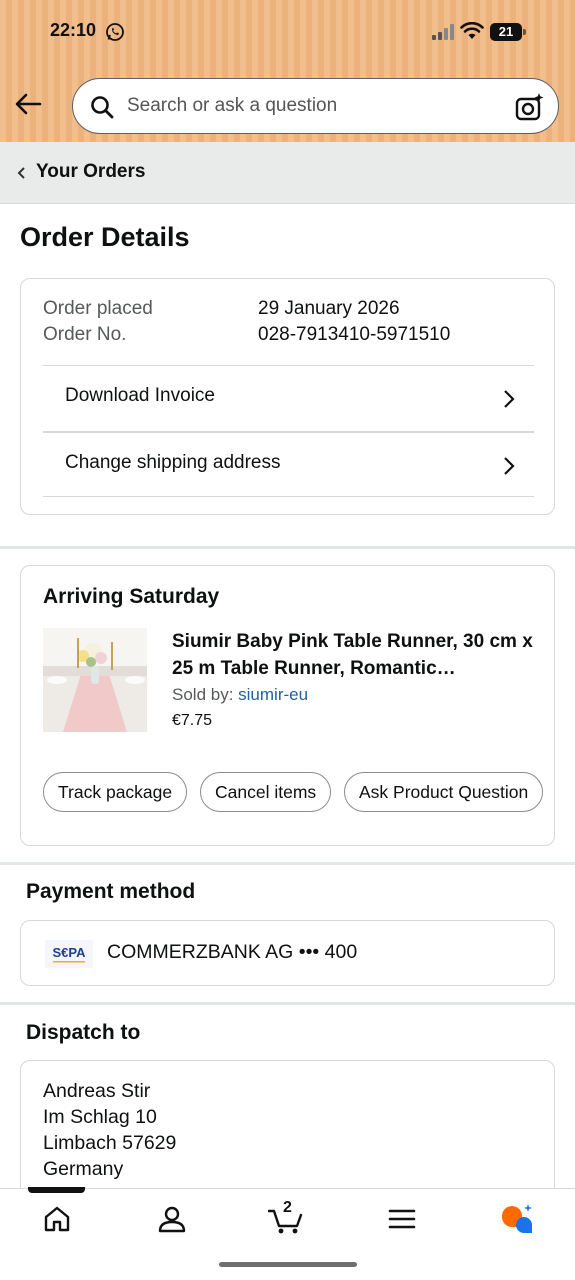 This screenshot has width=575, height=1280. Describe the element at coordinates (56, 1190) in the screenshot. I see `active-tab-indicator` at that location.